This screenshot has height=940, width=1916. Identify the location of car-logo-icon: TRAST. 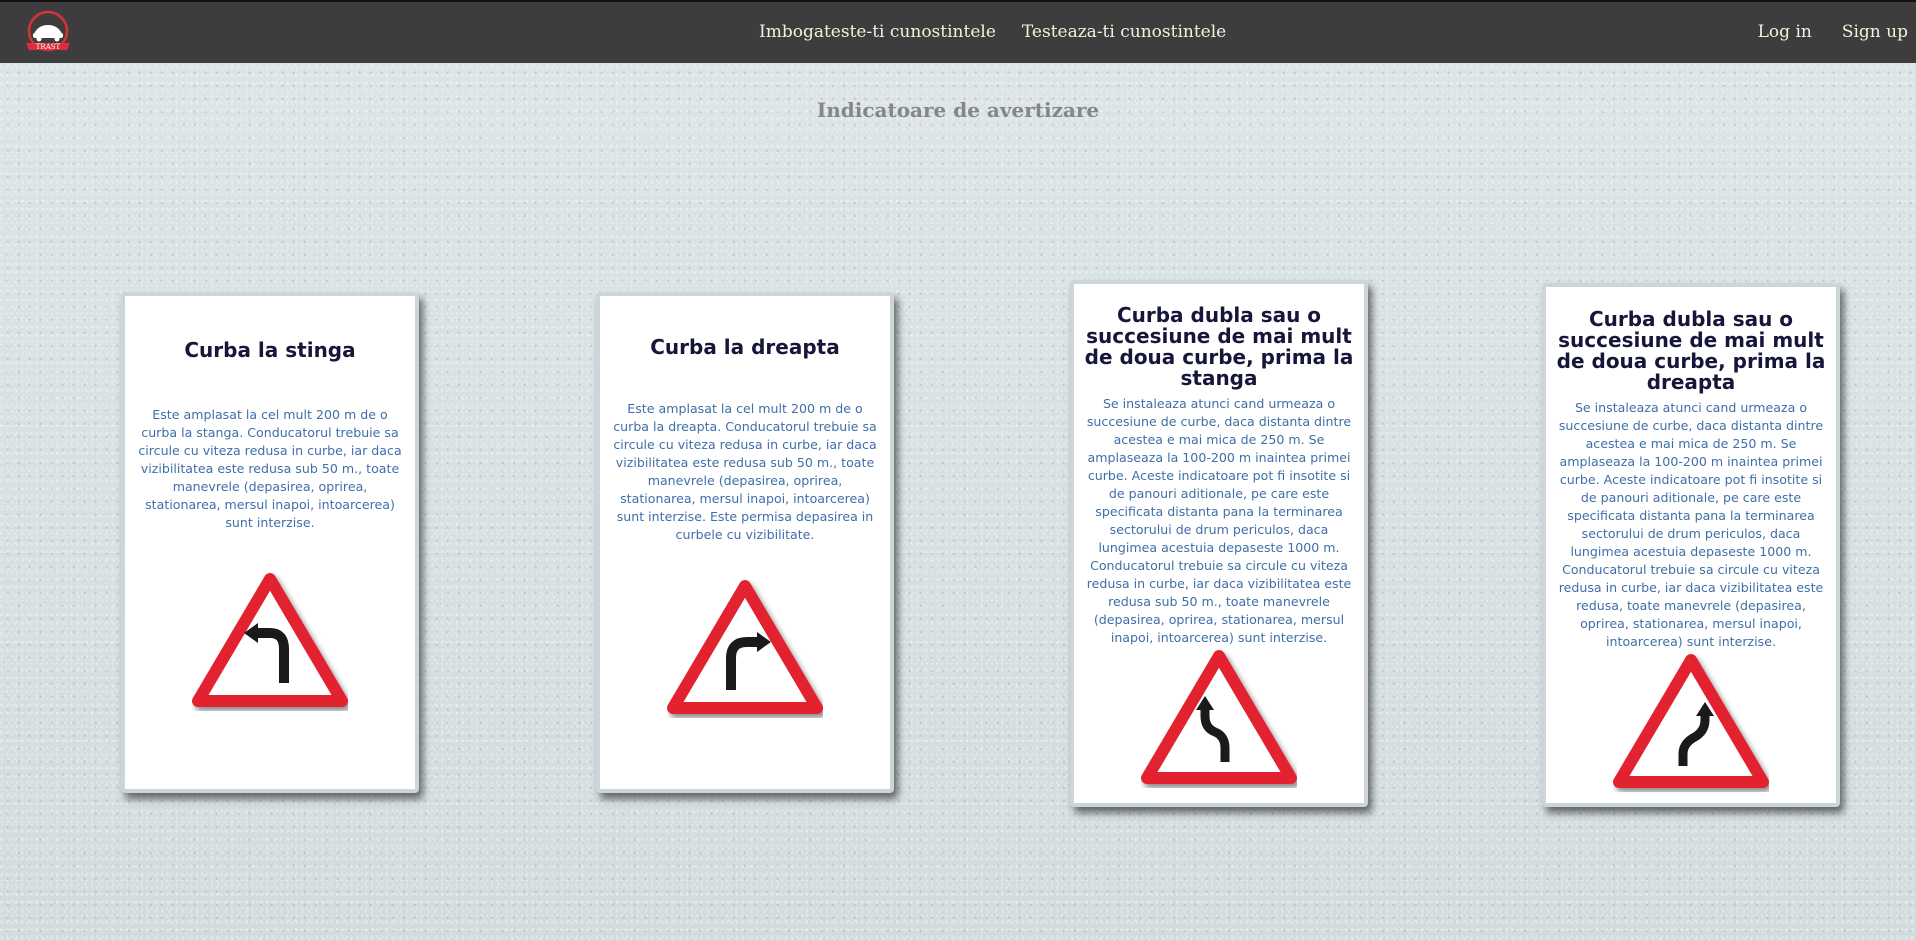
(48, 31).